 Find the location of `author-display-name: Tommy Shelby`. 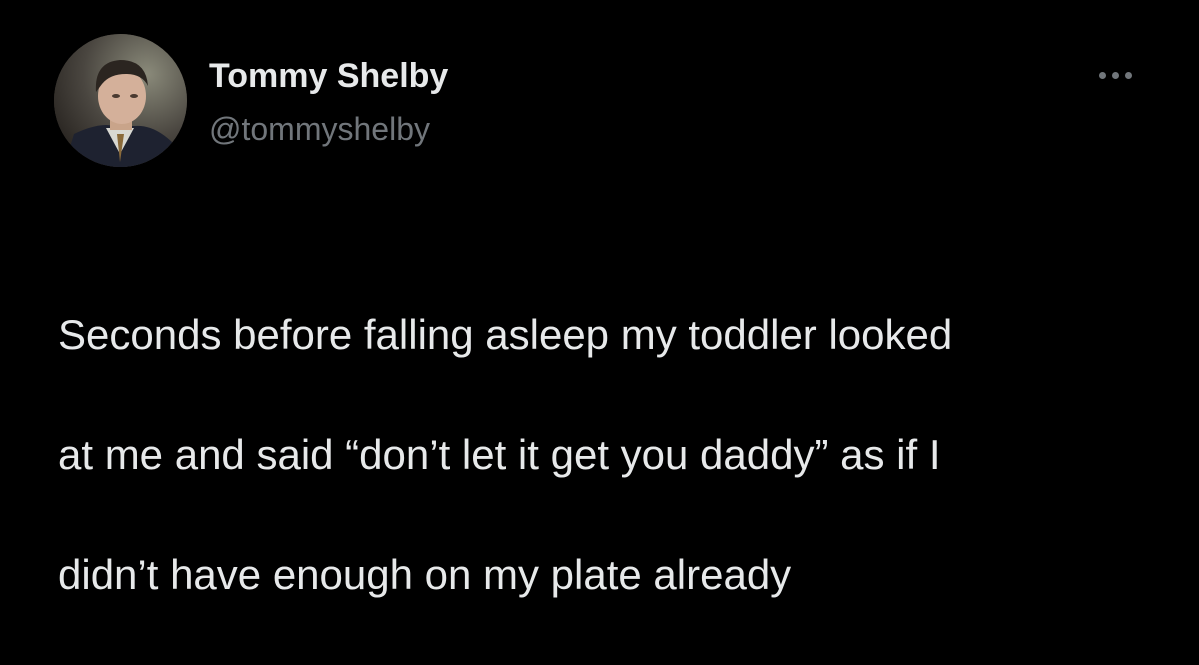

author-display-name: Tommy Shelby is located at coordinates (328, 76).